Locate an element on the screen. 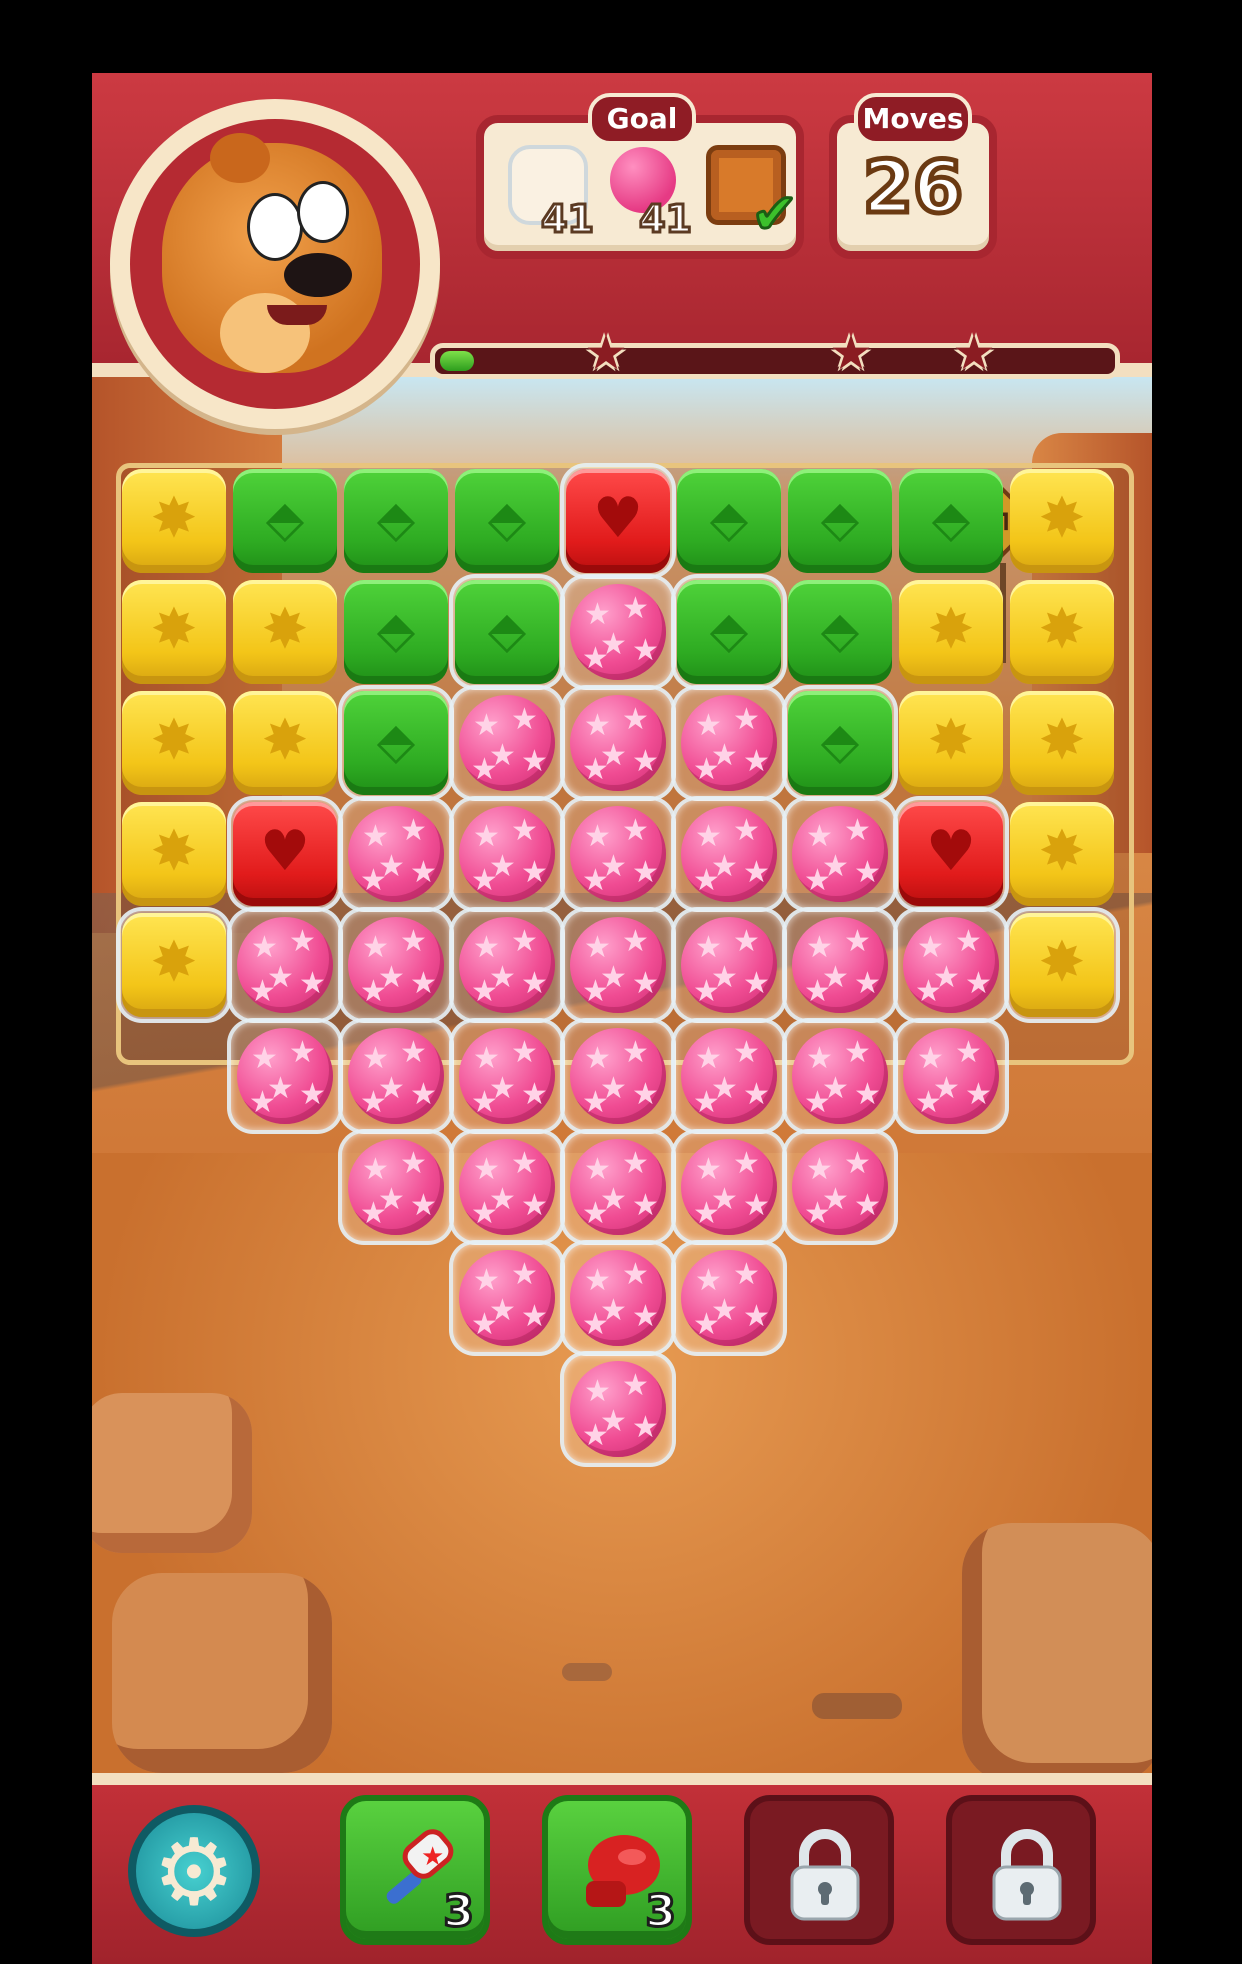 This screenshot has width=1242, height=1964. booster-count: 3 is located at coordinates (661, 1912).